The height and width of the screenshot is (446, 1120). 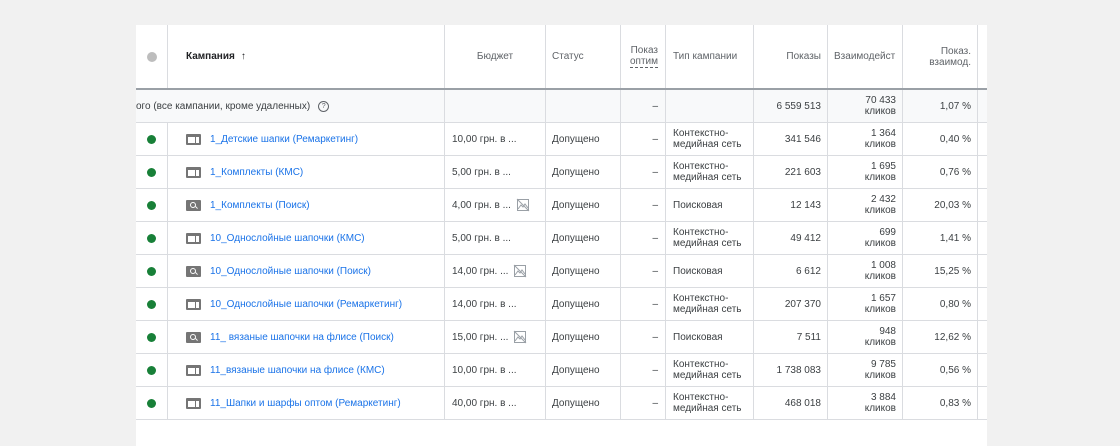 What do you see at coordinates (710, 205) in the screenshot?
I see `row-type-cell: Поисковая` at bounding box center [710, 205].